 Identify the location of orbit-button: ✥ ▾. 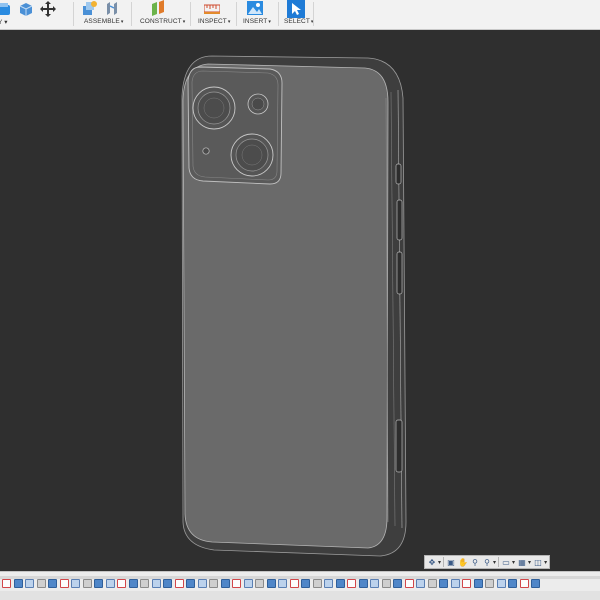
(434, 562).